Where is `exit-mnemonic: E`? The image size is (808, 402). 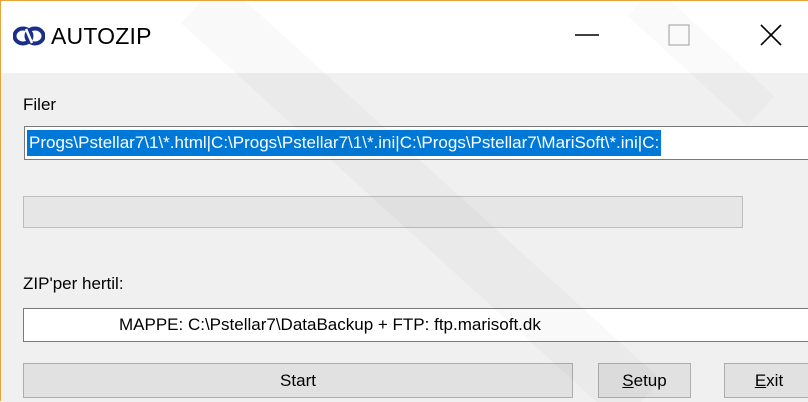
exit-mnemonic: E is located at coordinates (760, 380).